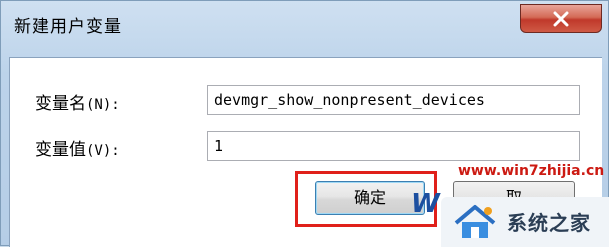 The width and height of the screenshot is (609, 247). What do you see at coordinates (531, 171) in the screenshot?
I see `watermark-url: www.win7zhijia.cn` at bounding box center [531, 171].